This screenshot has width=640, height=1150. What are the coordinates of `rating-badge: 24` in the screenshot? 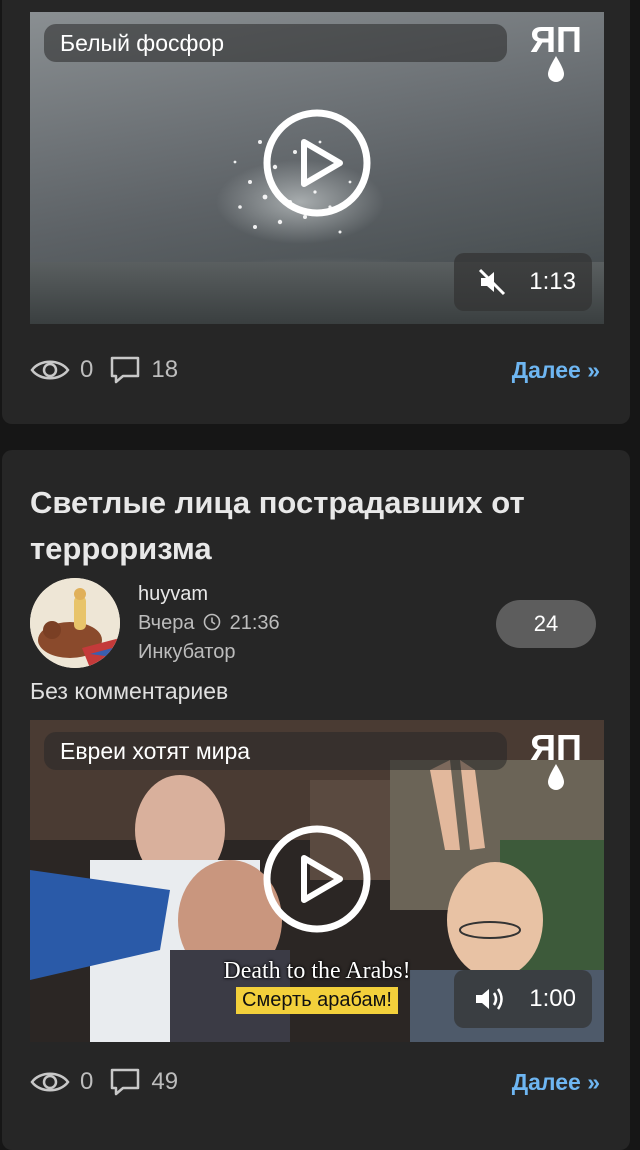 It's located at (546, 624).